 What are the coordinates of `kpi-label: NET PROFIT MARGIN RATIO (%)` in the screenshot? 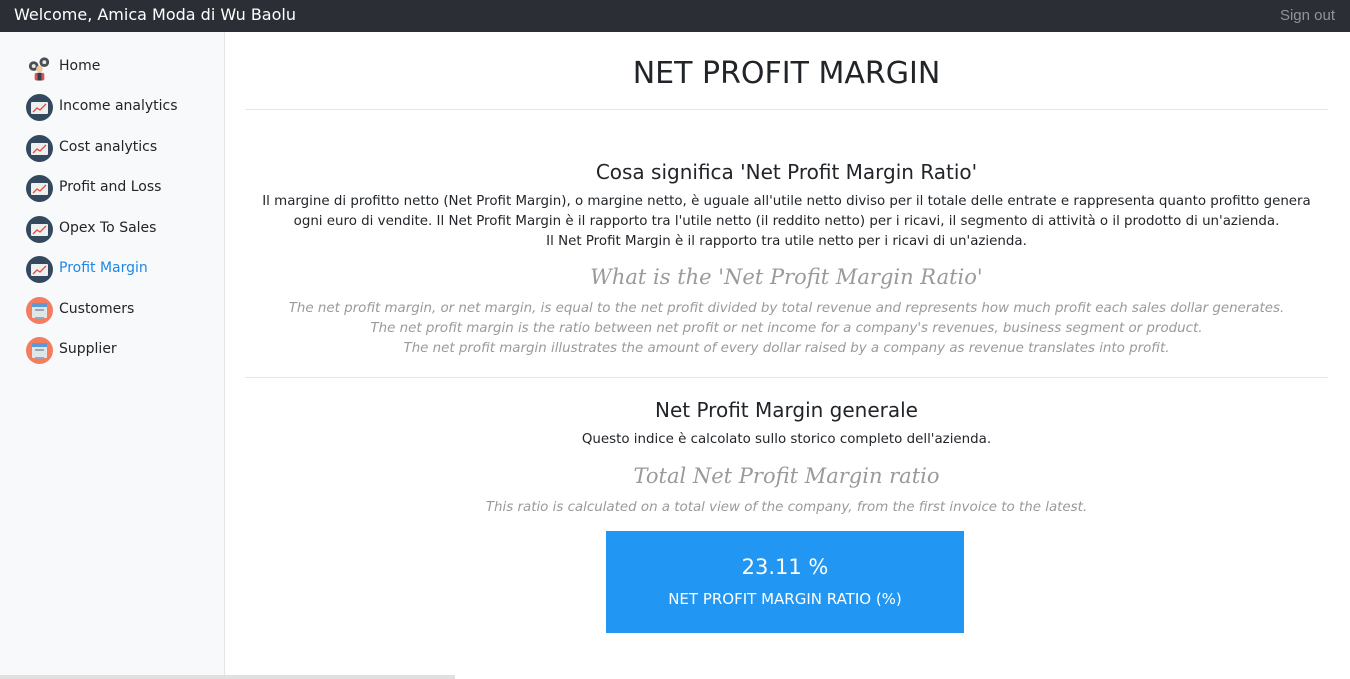 It's located at (785, 599).